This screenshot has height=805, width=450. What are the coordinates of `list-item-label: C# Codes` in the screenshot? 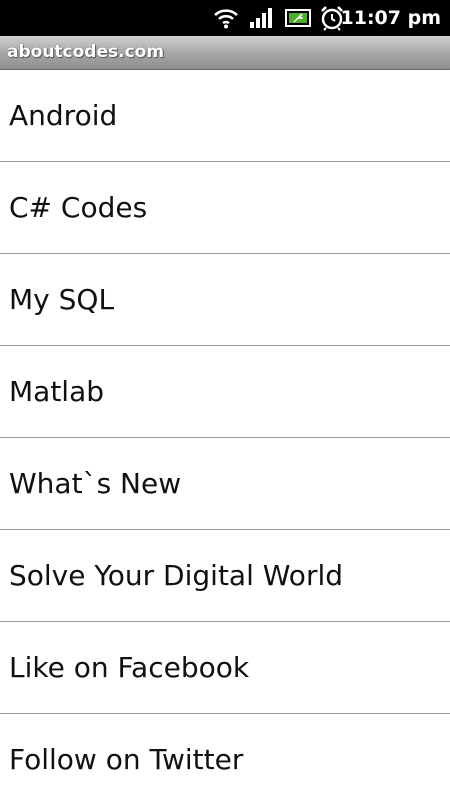 It's located at (78, 207).